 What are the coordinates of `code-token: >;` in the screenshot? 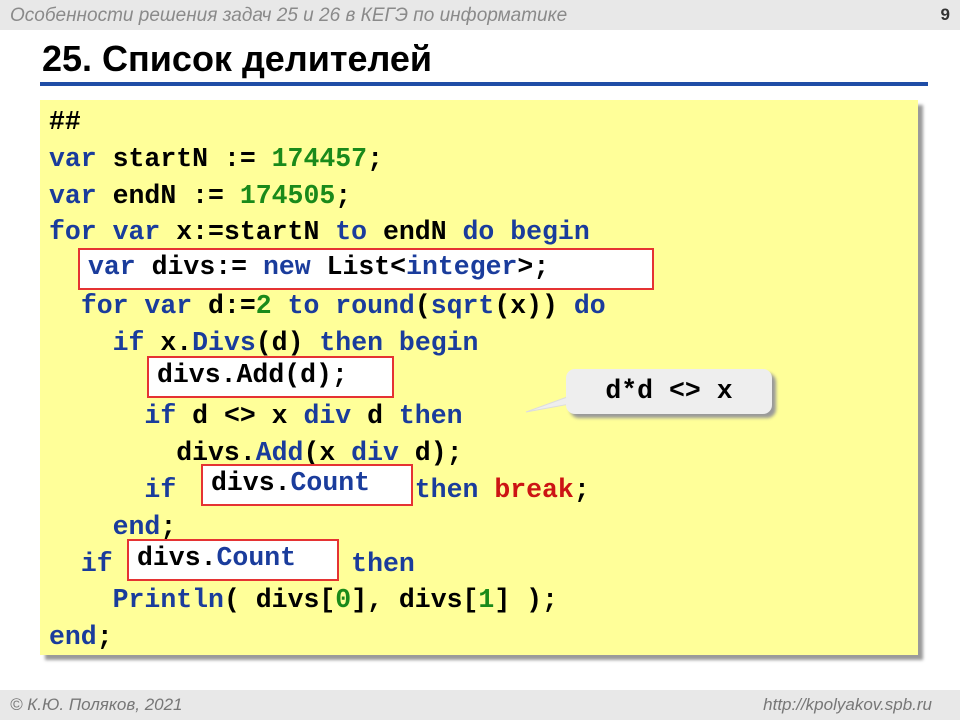 It's located at (533, 267).